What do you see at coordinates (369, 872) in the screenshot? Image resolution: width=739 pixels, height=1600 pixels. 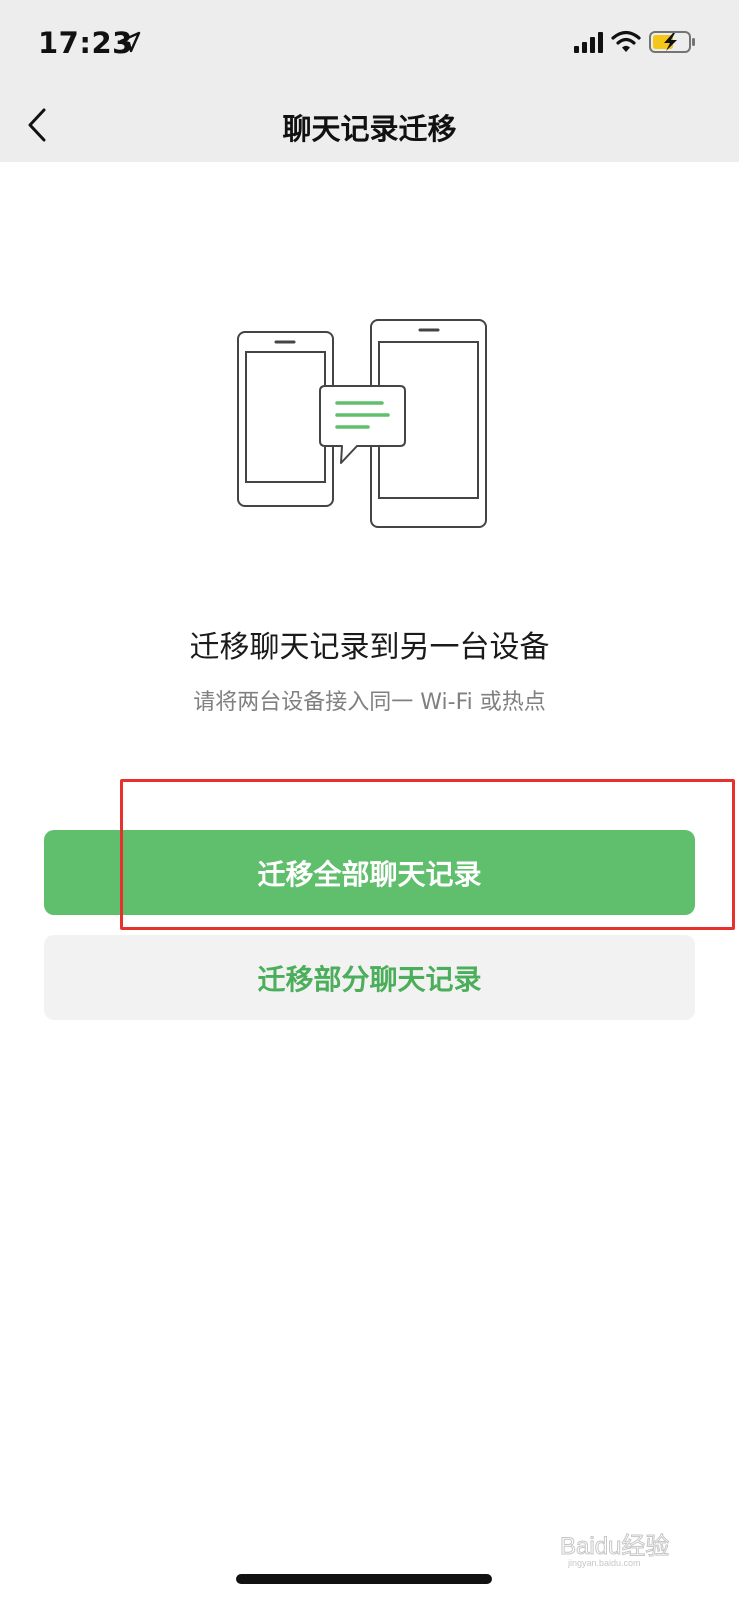 I see `migrate-all-button: 迁移全部聊天记录` at bounding box center [369, 872].